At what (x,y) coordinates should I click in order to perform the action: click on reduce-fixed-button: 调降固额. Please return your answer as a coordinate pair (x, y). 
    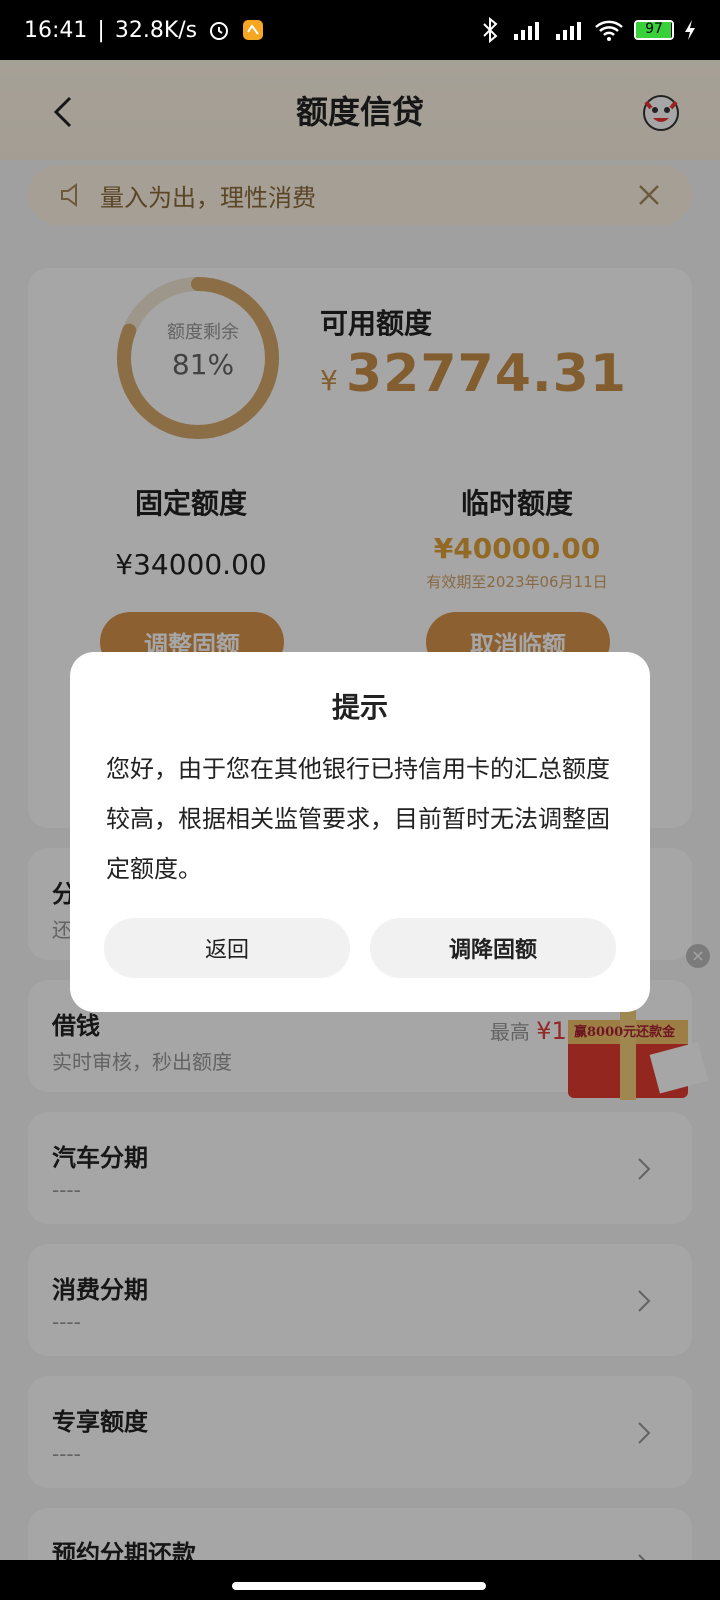
    Looking at the image, I should click on (493, 948).